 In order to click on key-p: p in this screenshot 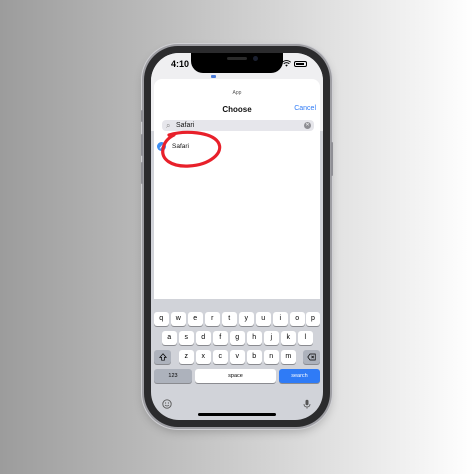, I will do `click(313, 319)`.